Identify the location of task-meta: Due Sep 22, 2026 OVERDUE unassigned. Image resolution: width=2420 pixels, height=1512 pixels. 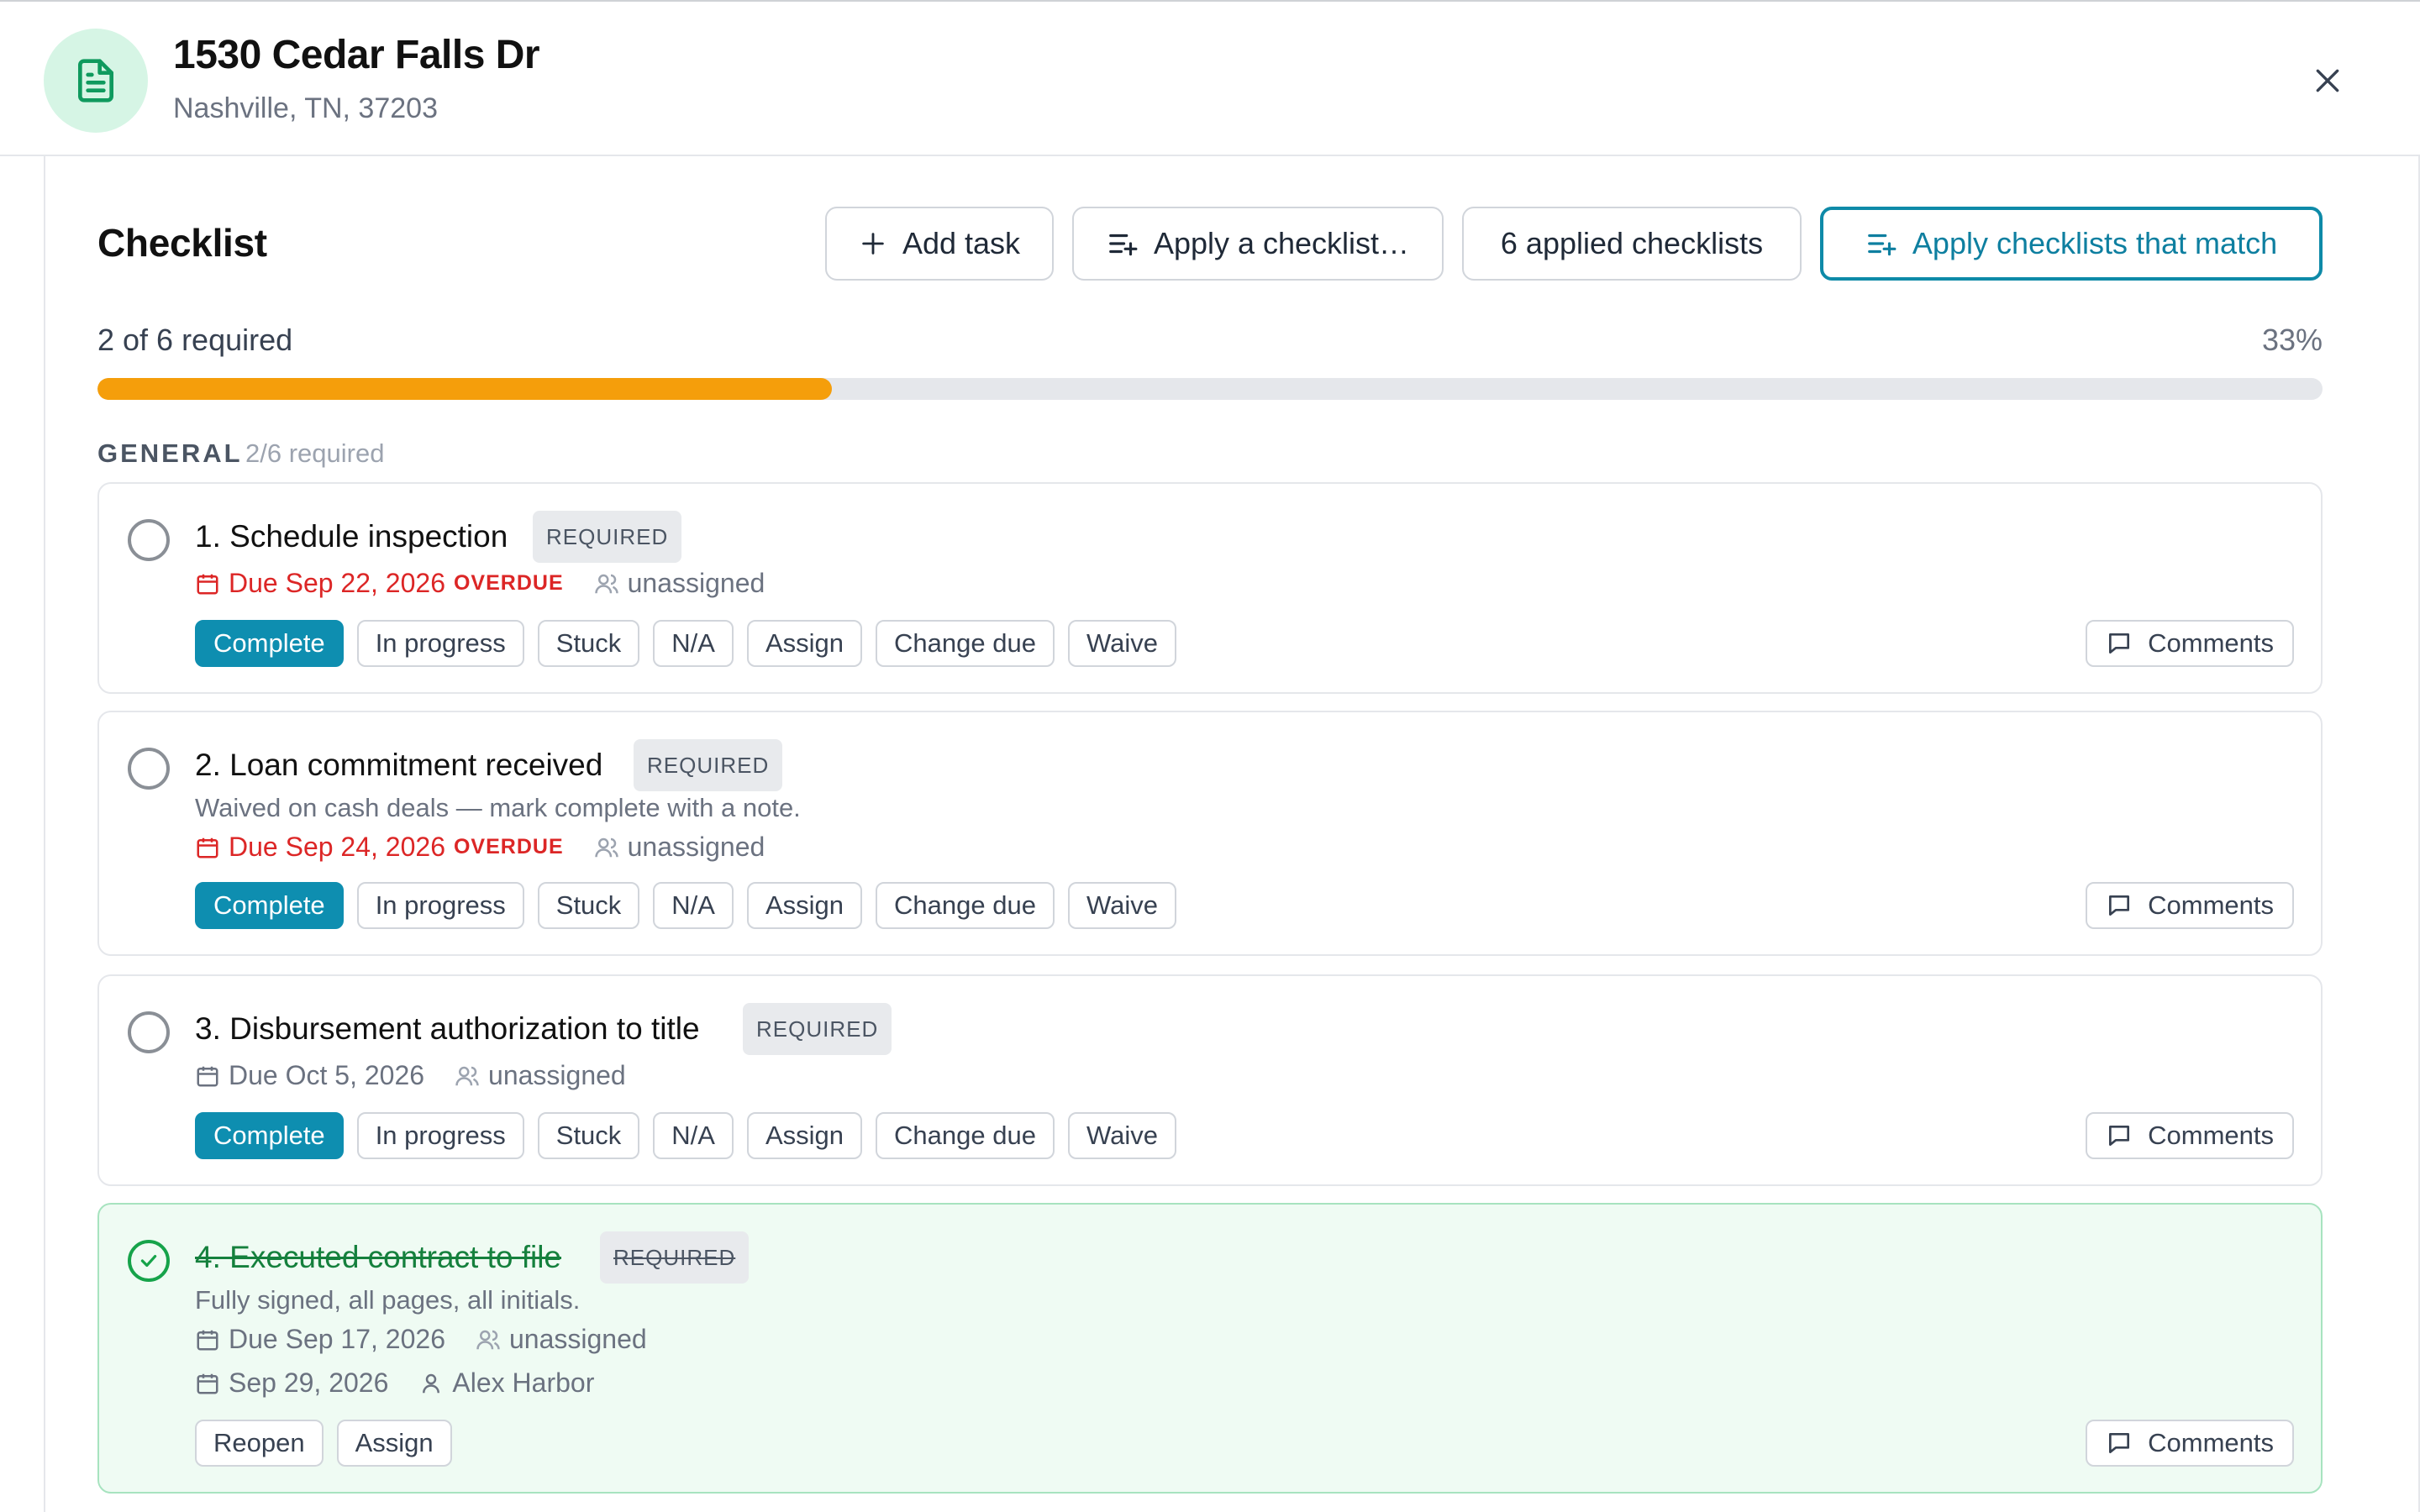
(480, 583).